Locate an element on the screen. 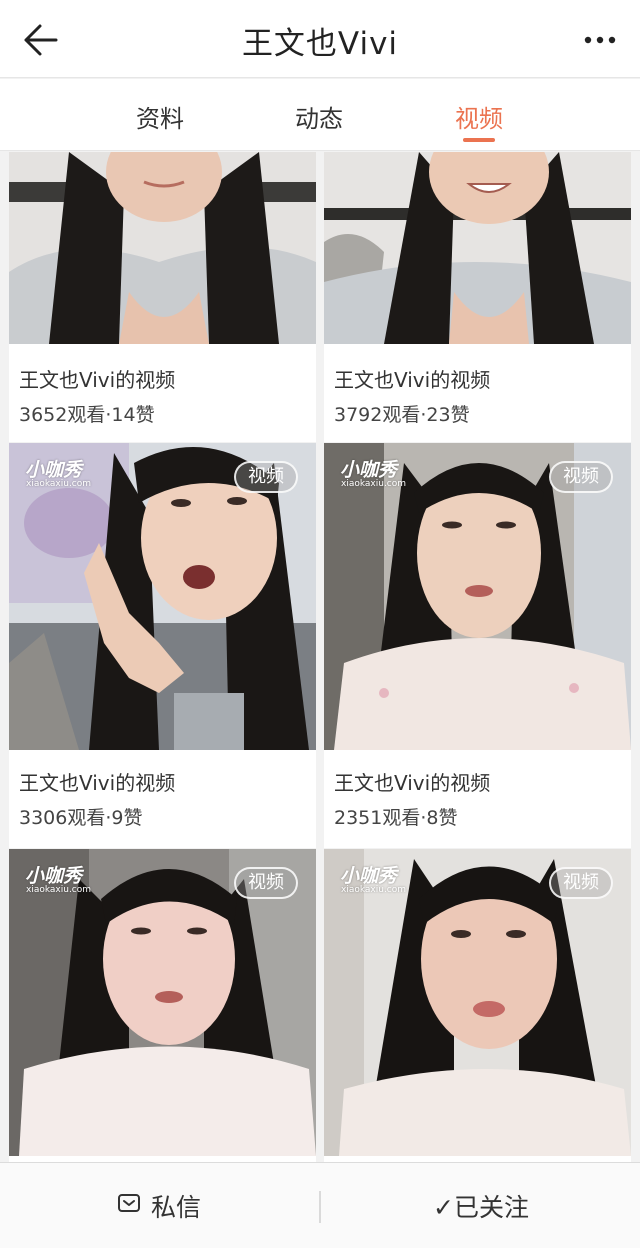 The height and width of the screenshot is (1248, 640). more-dots-icon is located at coordinates (600, 40).